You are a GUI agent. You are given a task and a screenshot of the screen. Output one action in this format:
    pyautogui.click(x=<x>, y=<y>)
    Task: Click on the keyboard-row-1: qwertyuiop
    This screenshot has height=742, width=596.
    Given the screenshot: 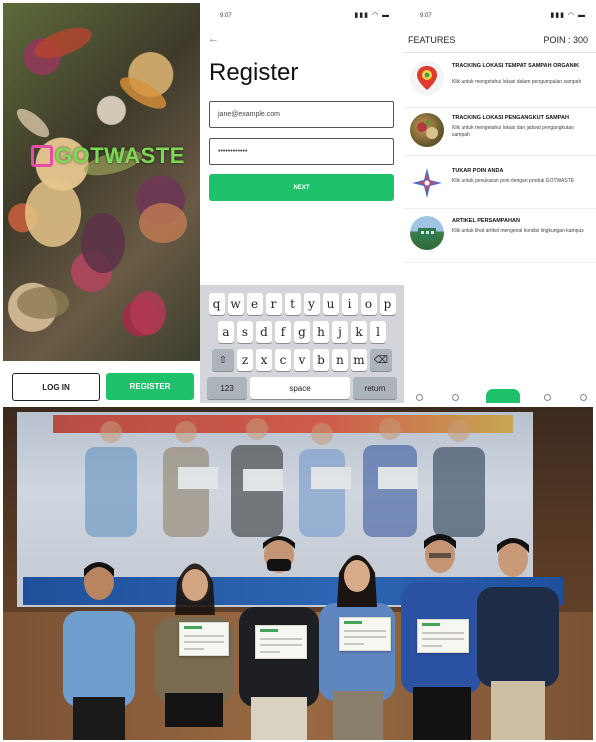 What is the action you would take?
    pyautogui.click(x=302, y=304)
    